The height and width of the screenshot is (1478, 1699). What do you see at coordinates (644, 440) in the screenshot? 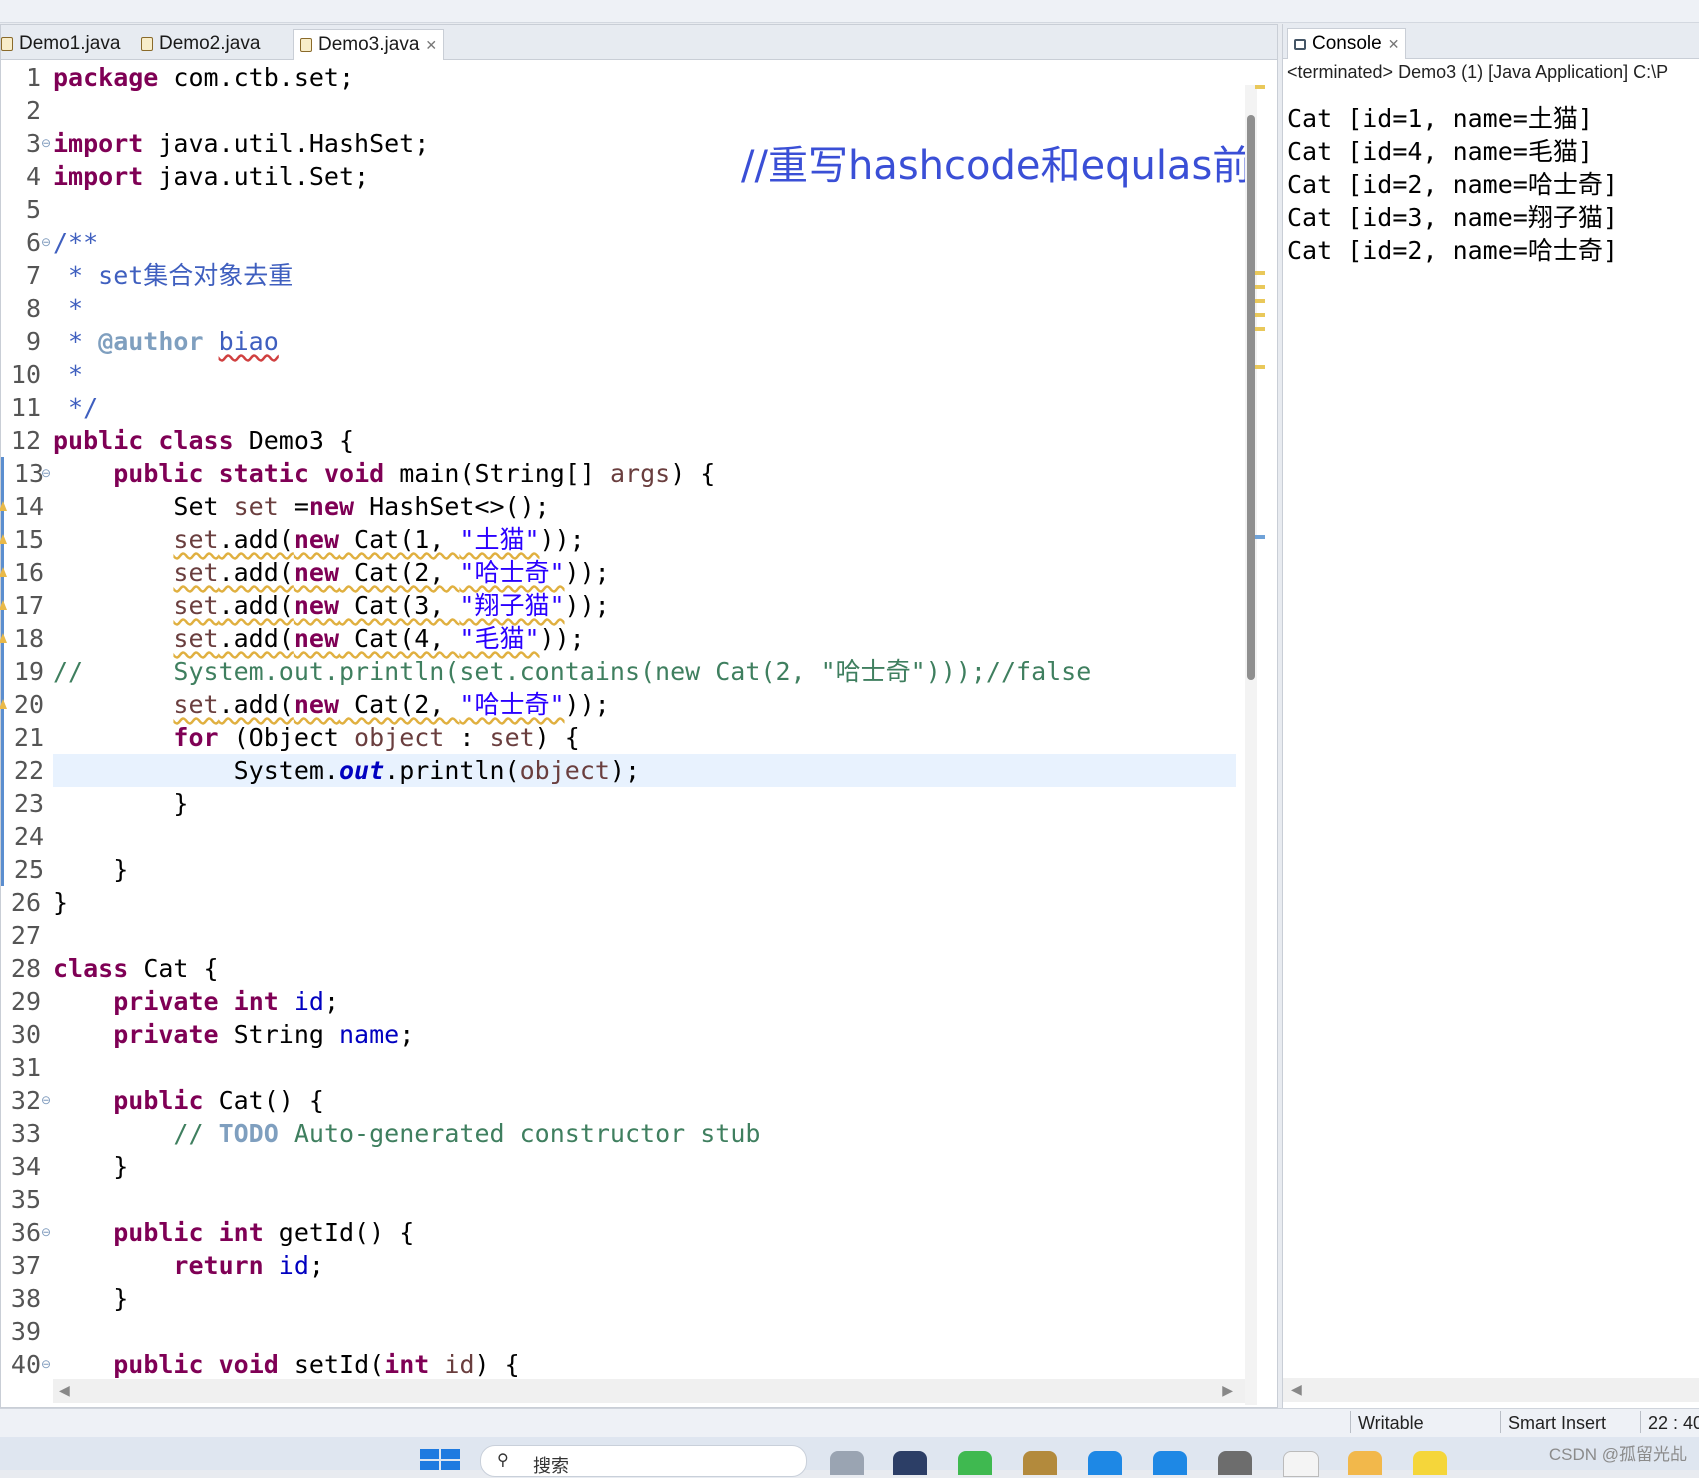
I see `code-line-12: public class Demo3 {` at bounding box center [644, 440].